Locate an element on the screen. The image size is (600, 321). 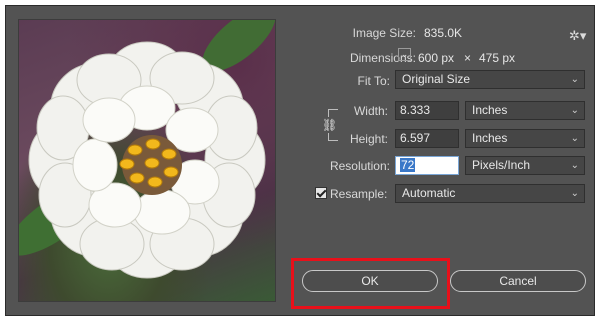
resample-select: Automatic ⌄ is located at coordinates (490, 193).